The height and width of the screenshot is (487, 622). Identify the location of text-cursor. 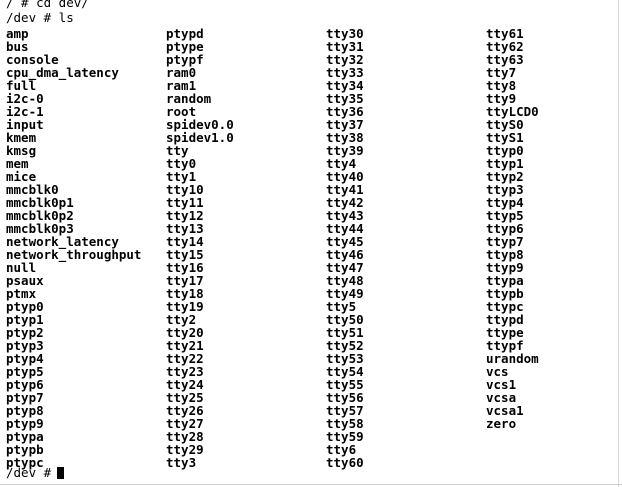
(61, 473).